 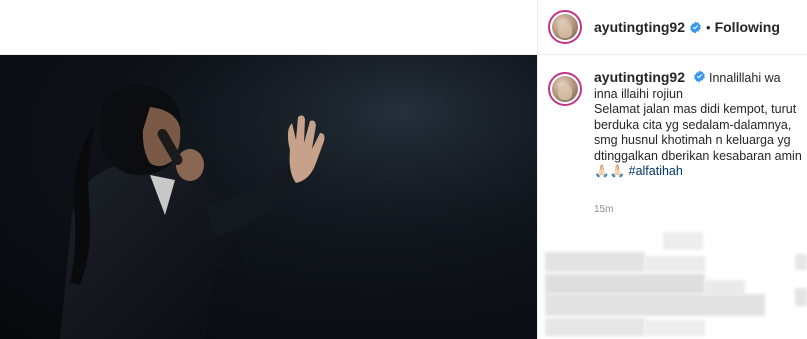 What do you see at coordinates (565, 27) in the screenshot?
I see `author-avatar` at bounding box center [565, 27].